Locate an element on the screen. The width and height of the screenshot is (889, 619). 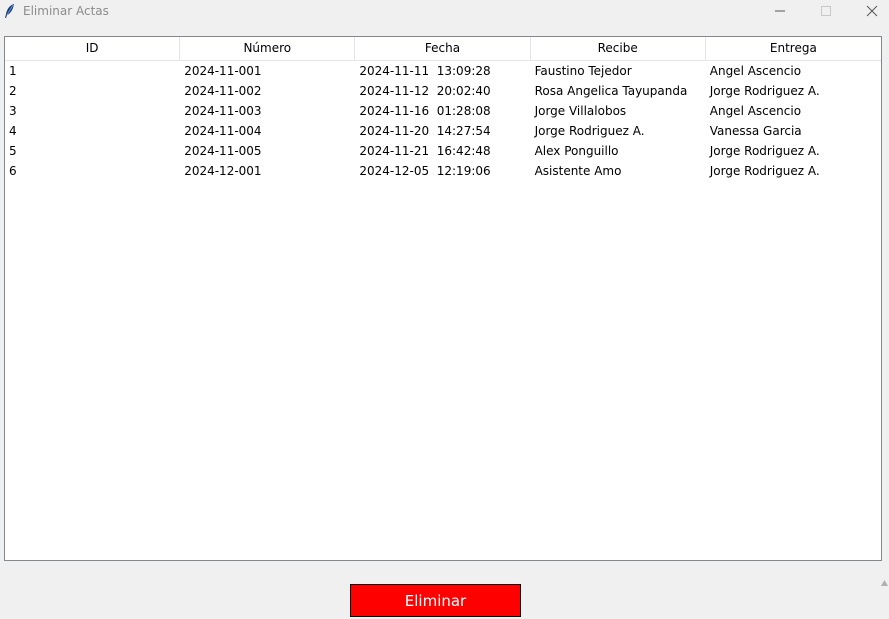
delete-selected-button: Eliminar Seleccionado is located at coordinates (435, 600).